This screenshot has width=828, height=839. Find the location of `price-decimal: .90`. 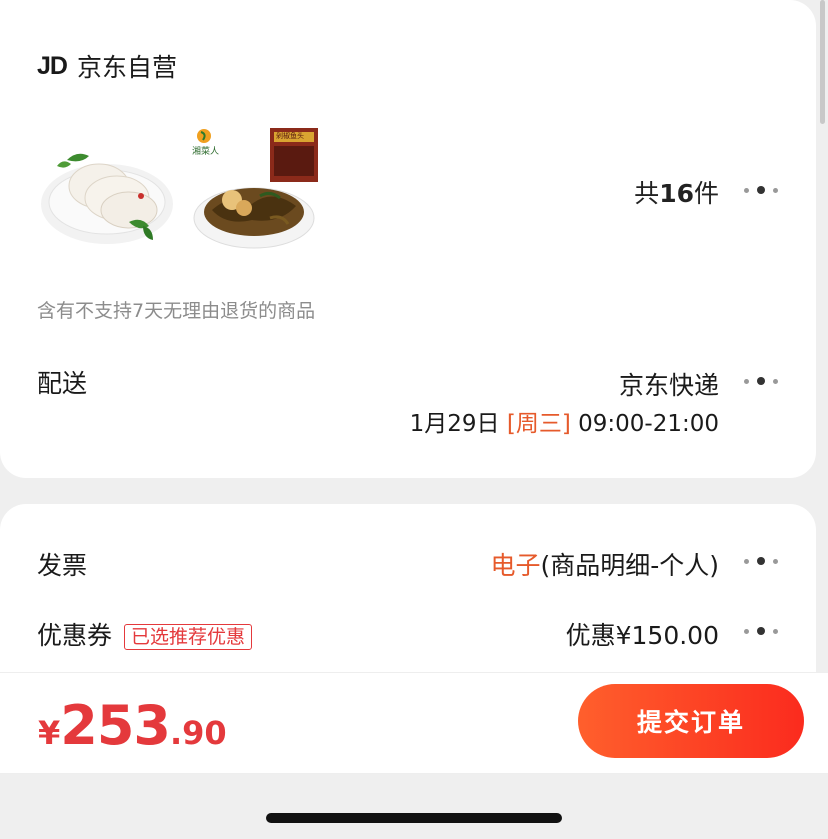

price-decimal: .90 is located at coordinates (198, 733).